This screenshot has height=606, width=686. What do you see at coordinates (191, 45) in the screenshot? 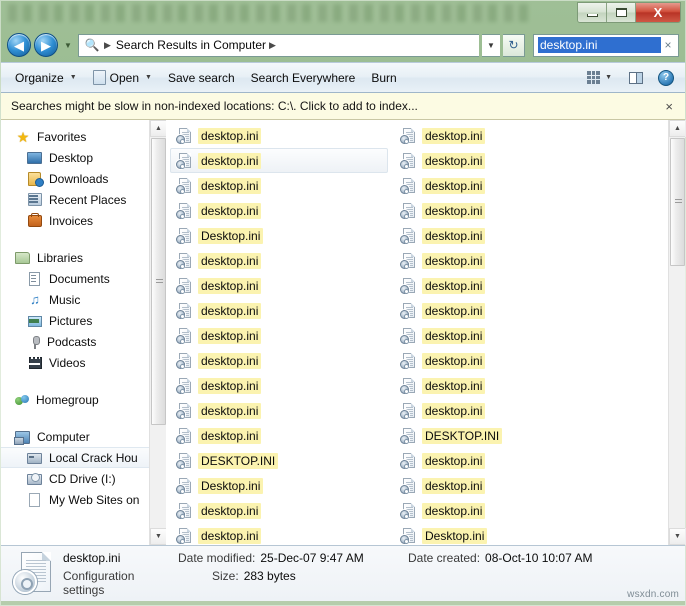
I see `breadcrumb-label: Search Results in Computer` at bounding box center [191, 45].